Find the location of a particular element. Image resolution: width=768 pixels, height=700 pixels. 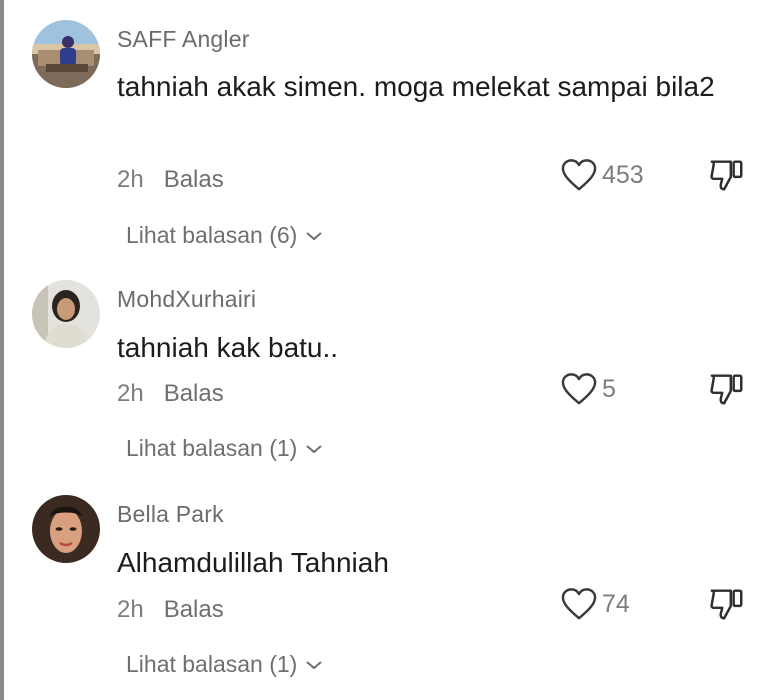

like-button: 5 is located at coordinates (588, 389).